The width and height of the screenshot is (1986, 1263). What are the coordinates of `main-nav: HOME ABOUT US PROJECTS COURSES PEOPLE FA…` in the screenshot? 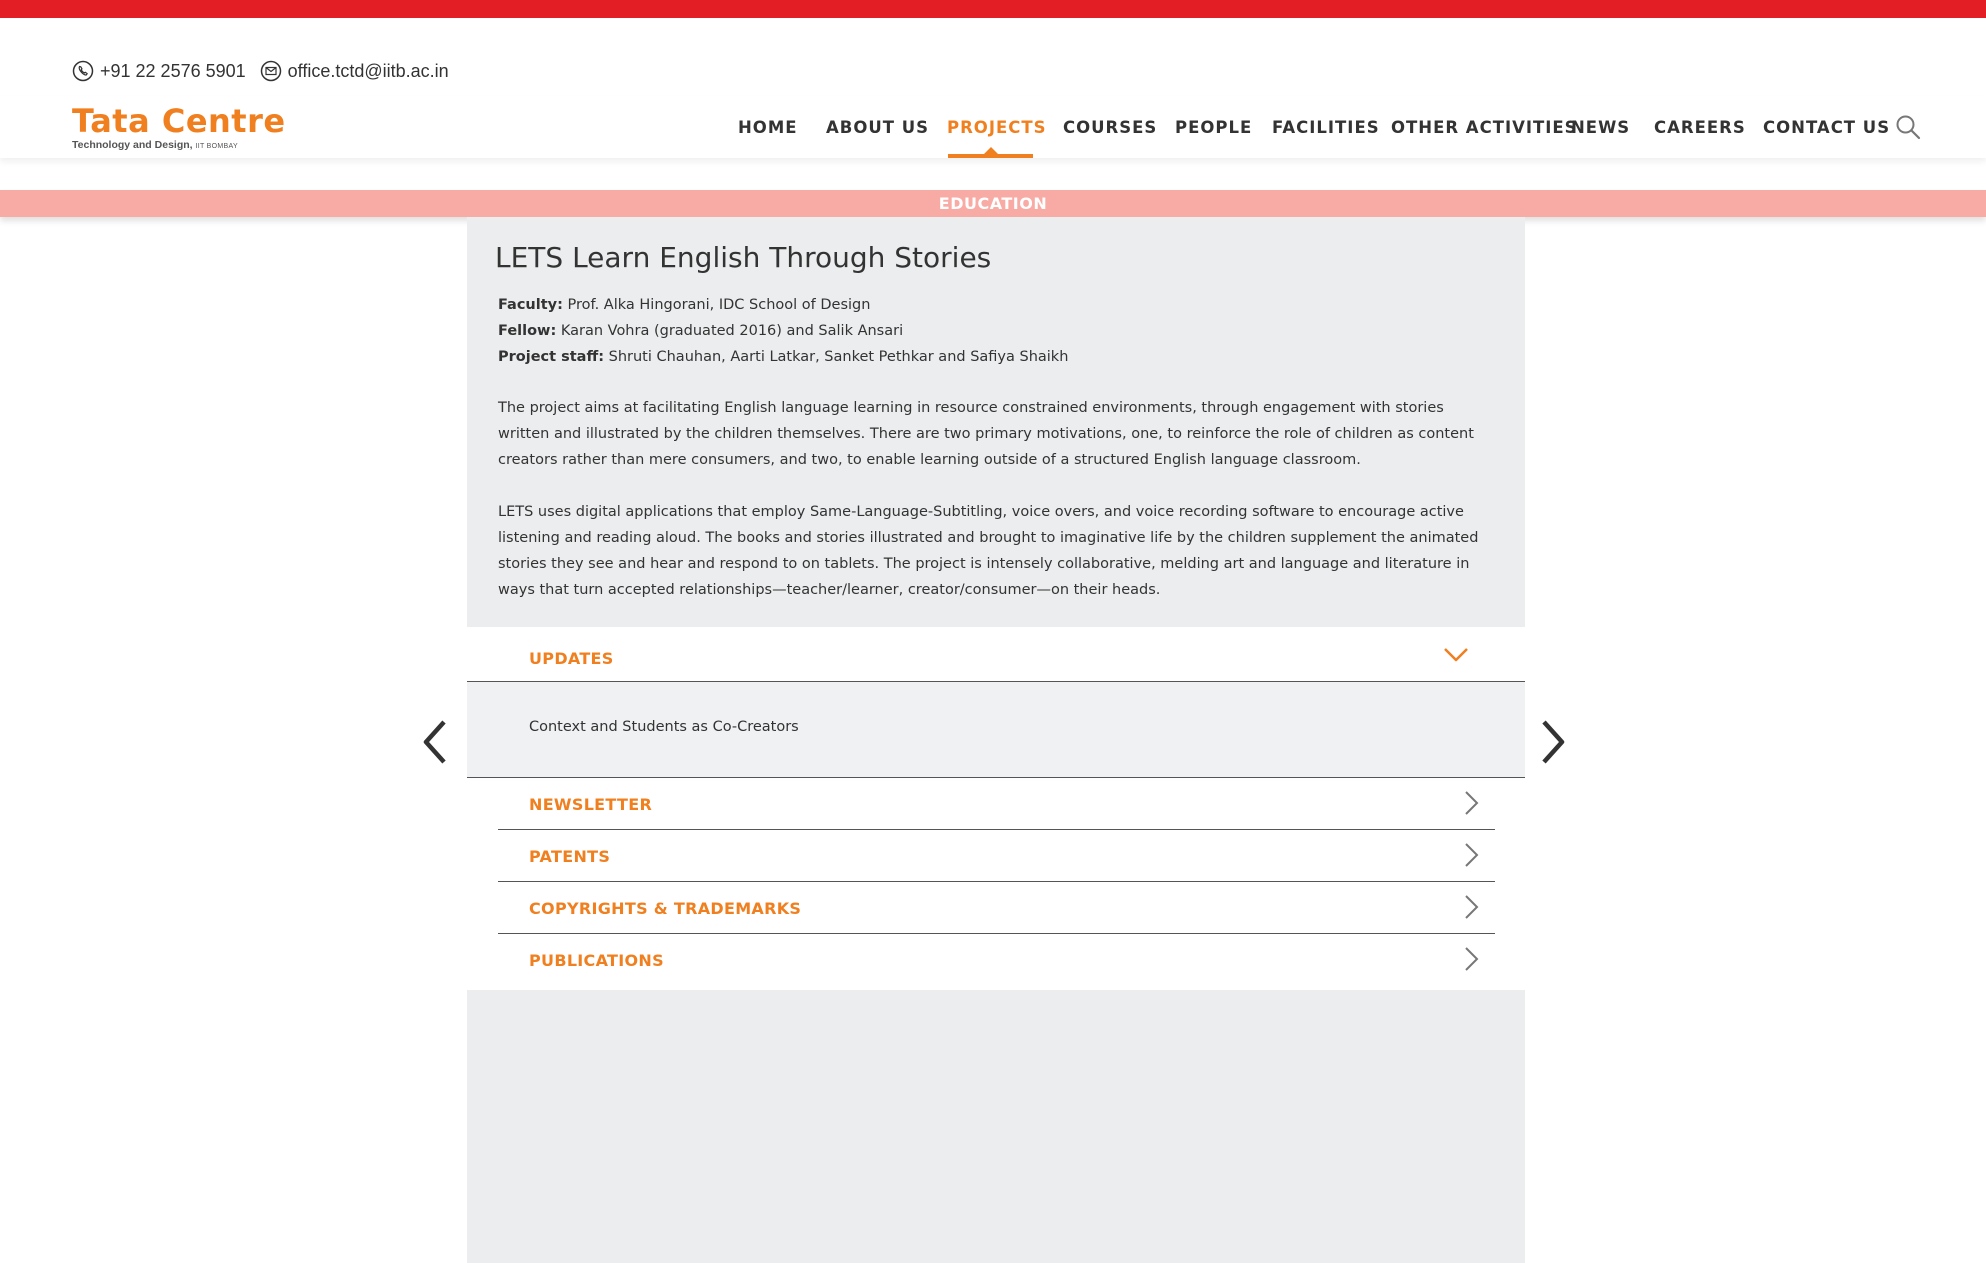 It's located at (993, 127).